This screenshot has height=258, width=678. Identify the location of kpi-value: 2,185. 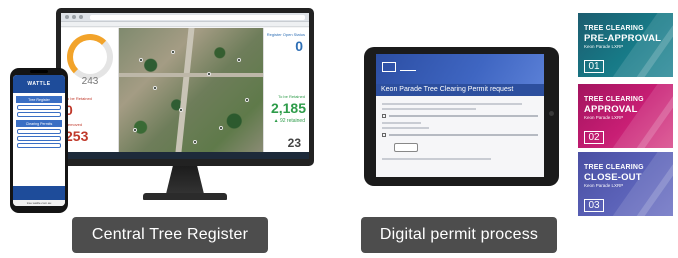
(288, 108).